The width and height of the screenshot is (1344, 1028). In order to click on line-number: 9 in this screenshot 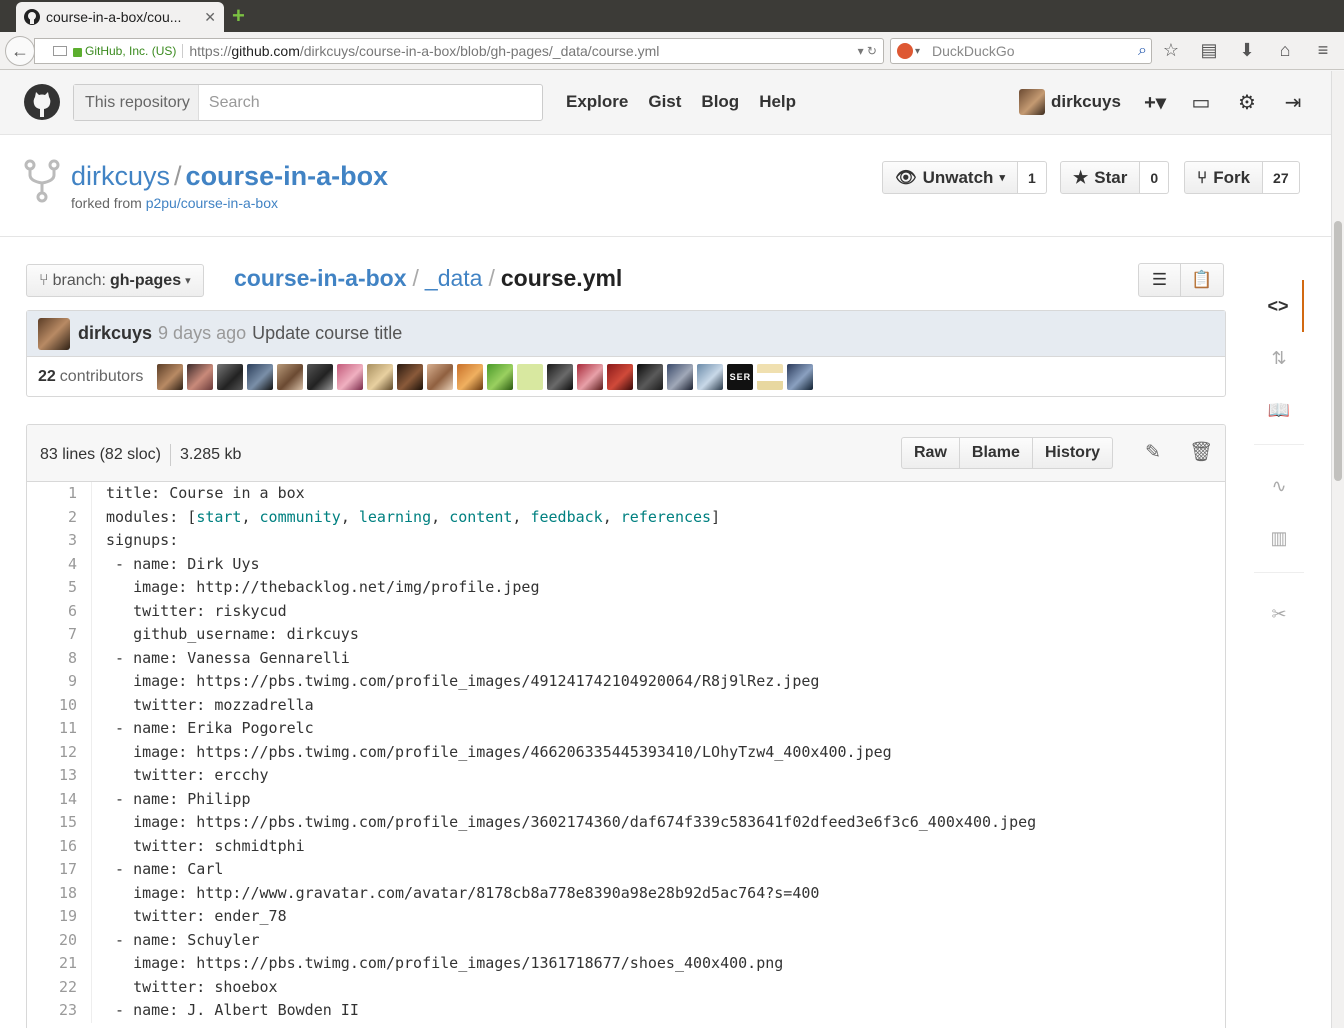, I will do `click(59, 682)`.